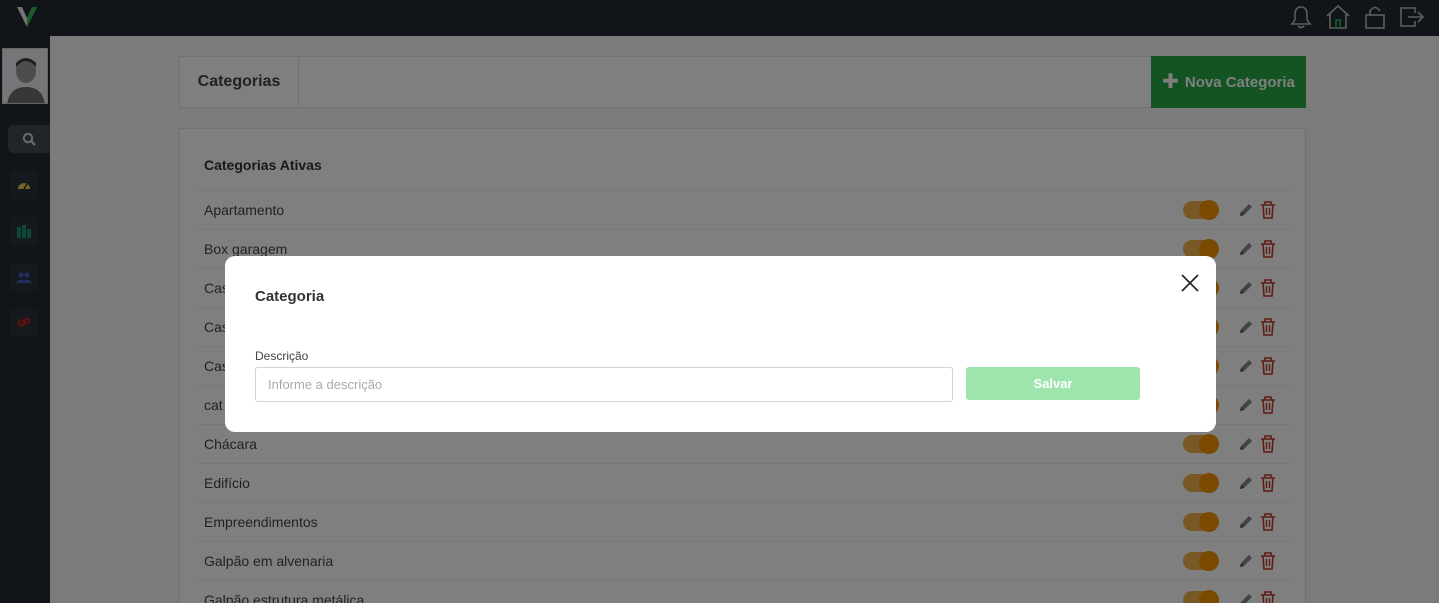  Describe the element at coordinates (1190, 283) in the screenshot. I see `close-icon` at that location.